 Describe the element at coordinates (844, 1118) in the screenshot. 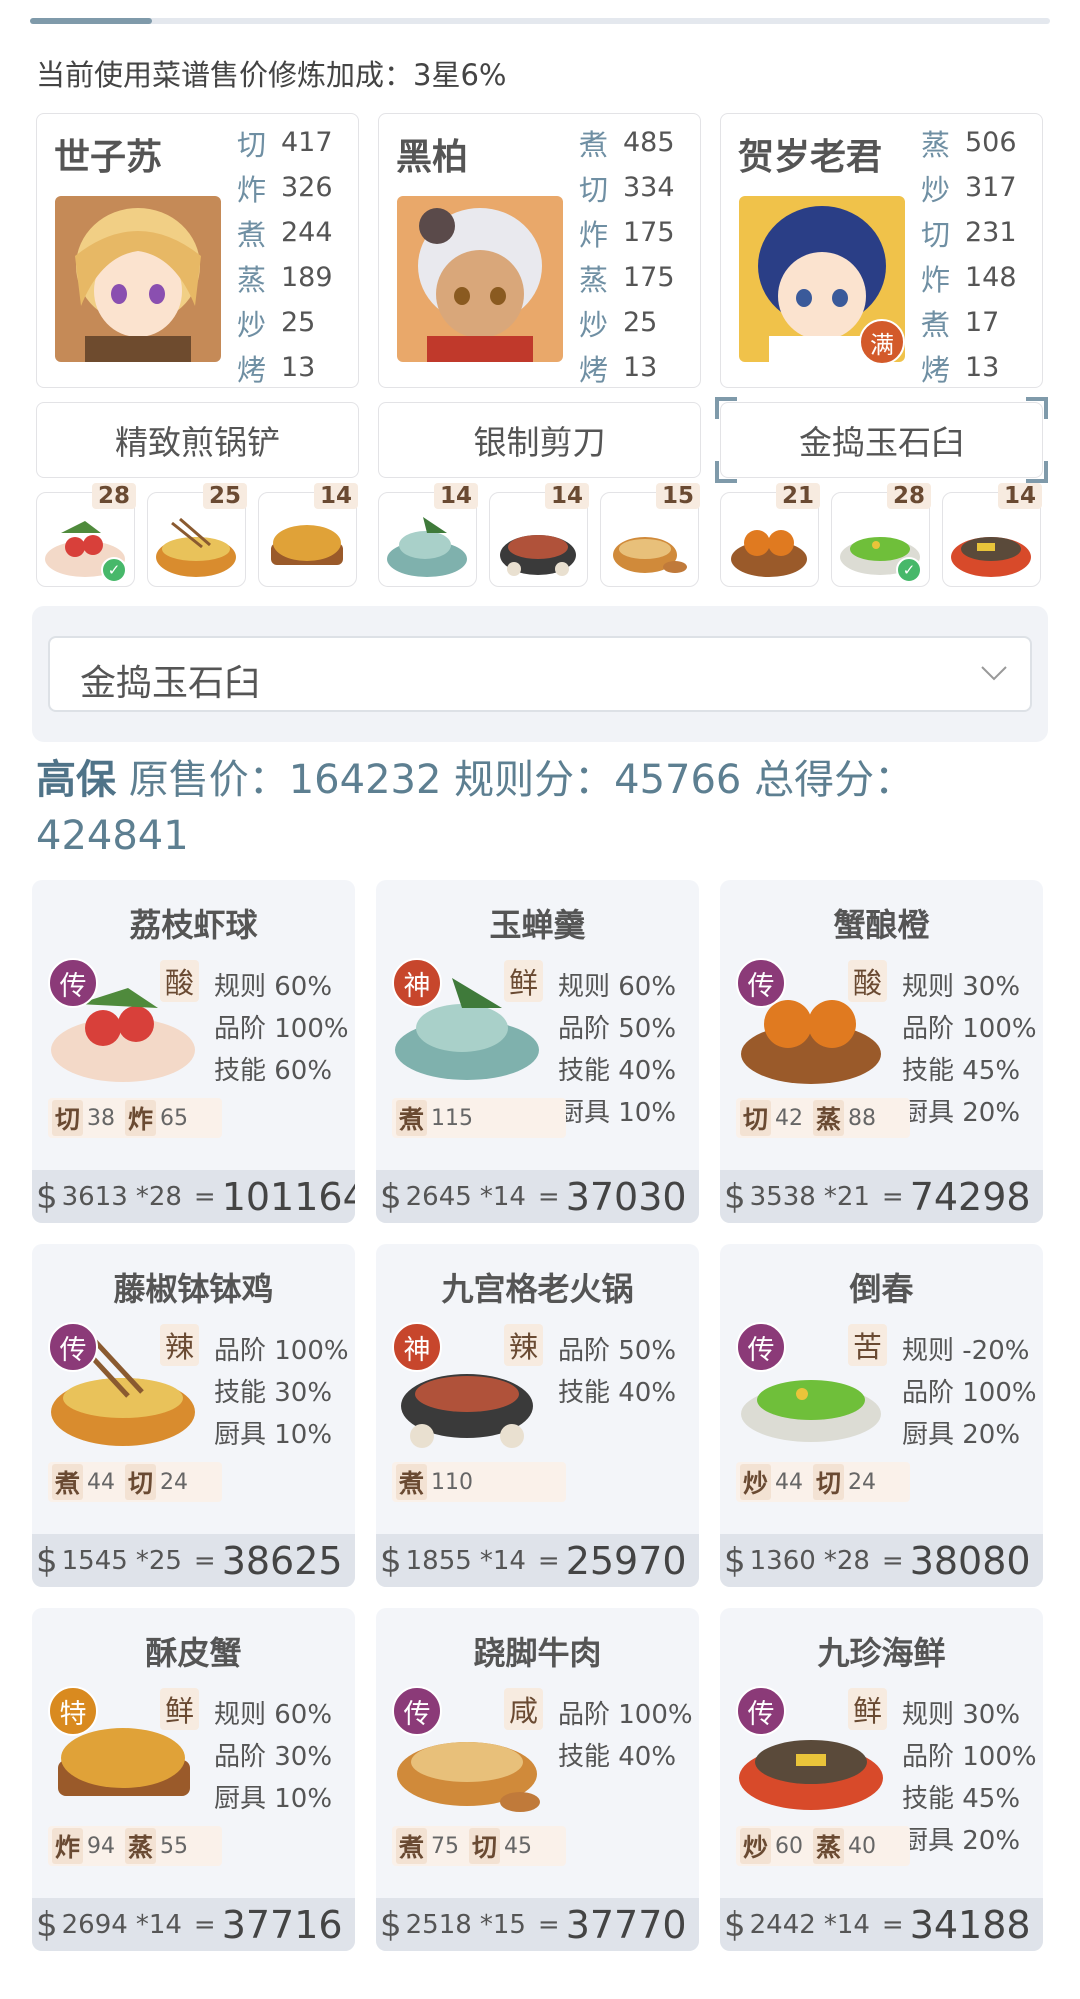

I see `skill-requirement: 蒸 88` at that location.